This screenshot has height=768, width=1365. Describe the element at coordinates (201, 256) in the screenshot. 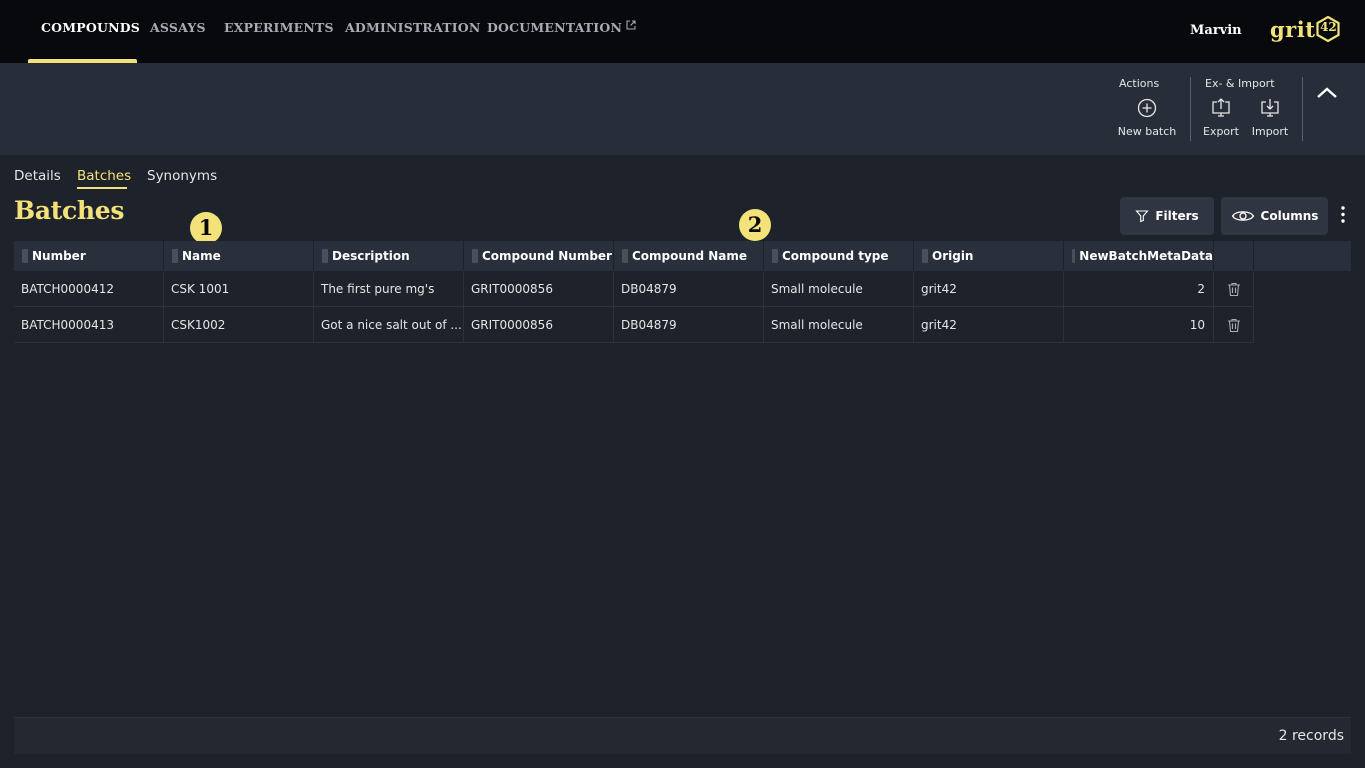

I see `column-header-label: Name` at that location.